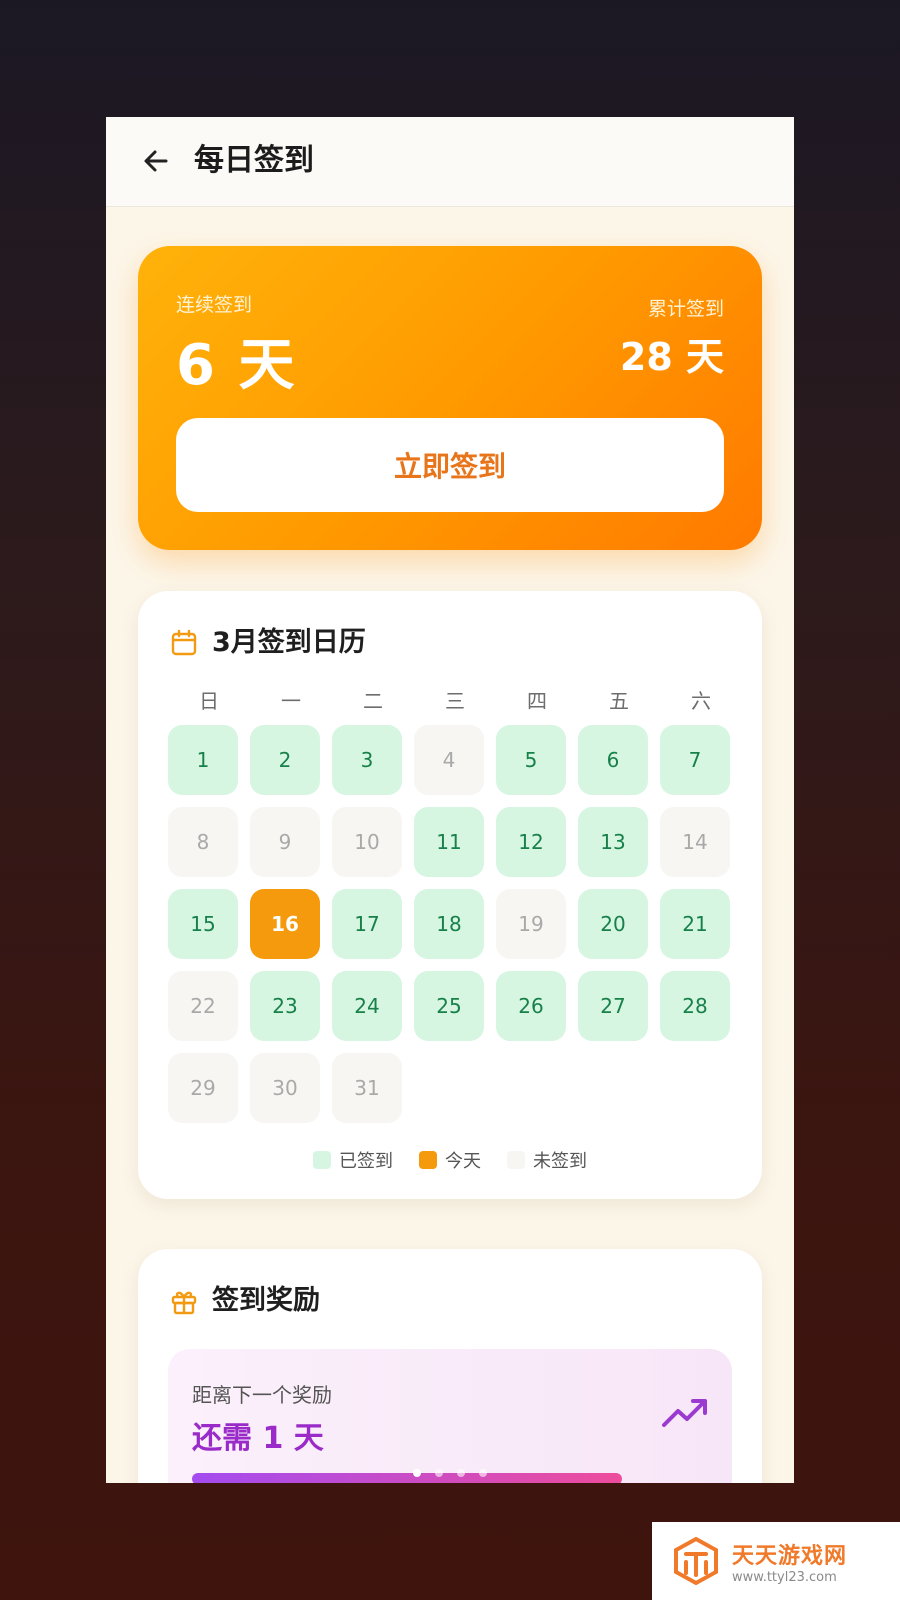  I want to click on back-button, so click(156, 161).